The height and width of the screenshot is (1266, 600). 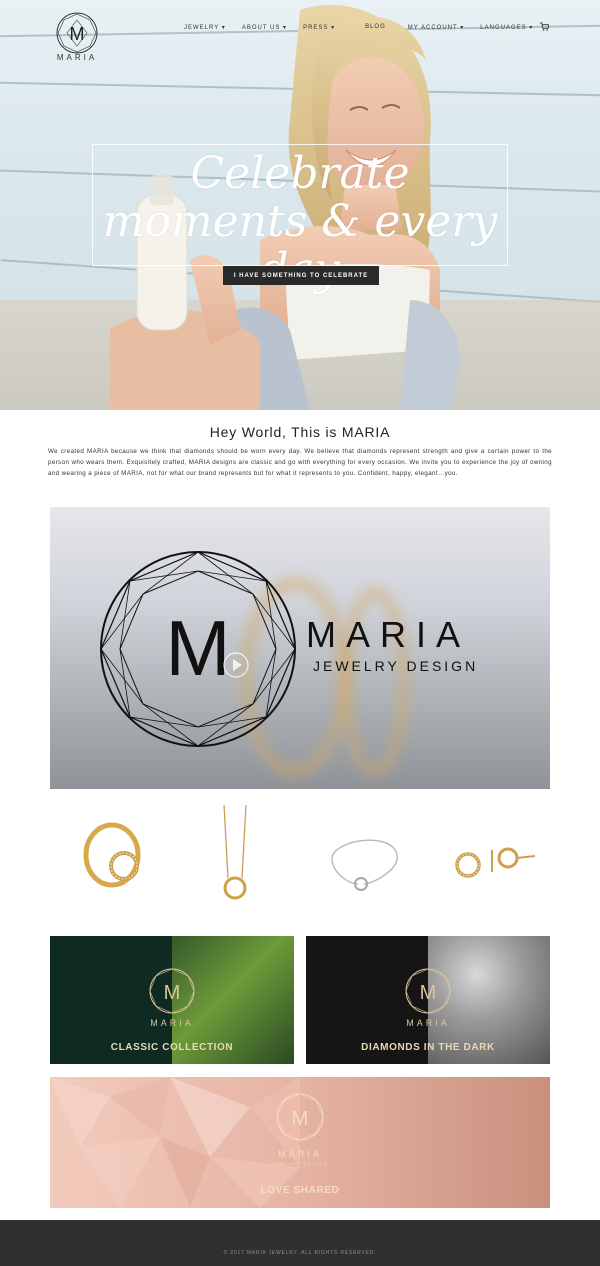 What do you see at coordinates (300, 1190) in the screenshot?
I see `collection-label: LOVE SHARED` at bounding box center [300, 1190].